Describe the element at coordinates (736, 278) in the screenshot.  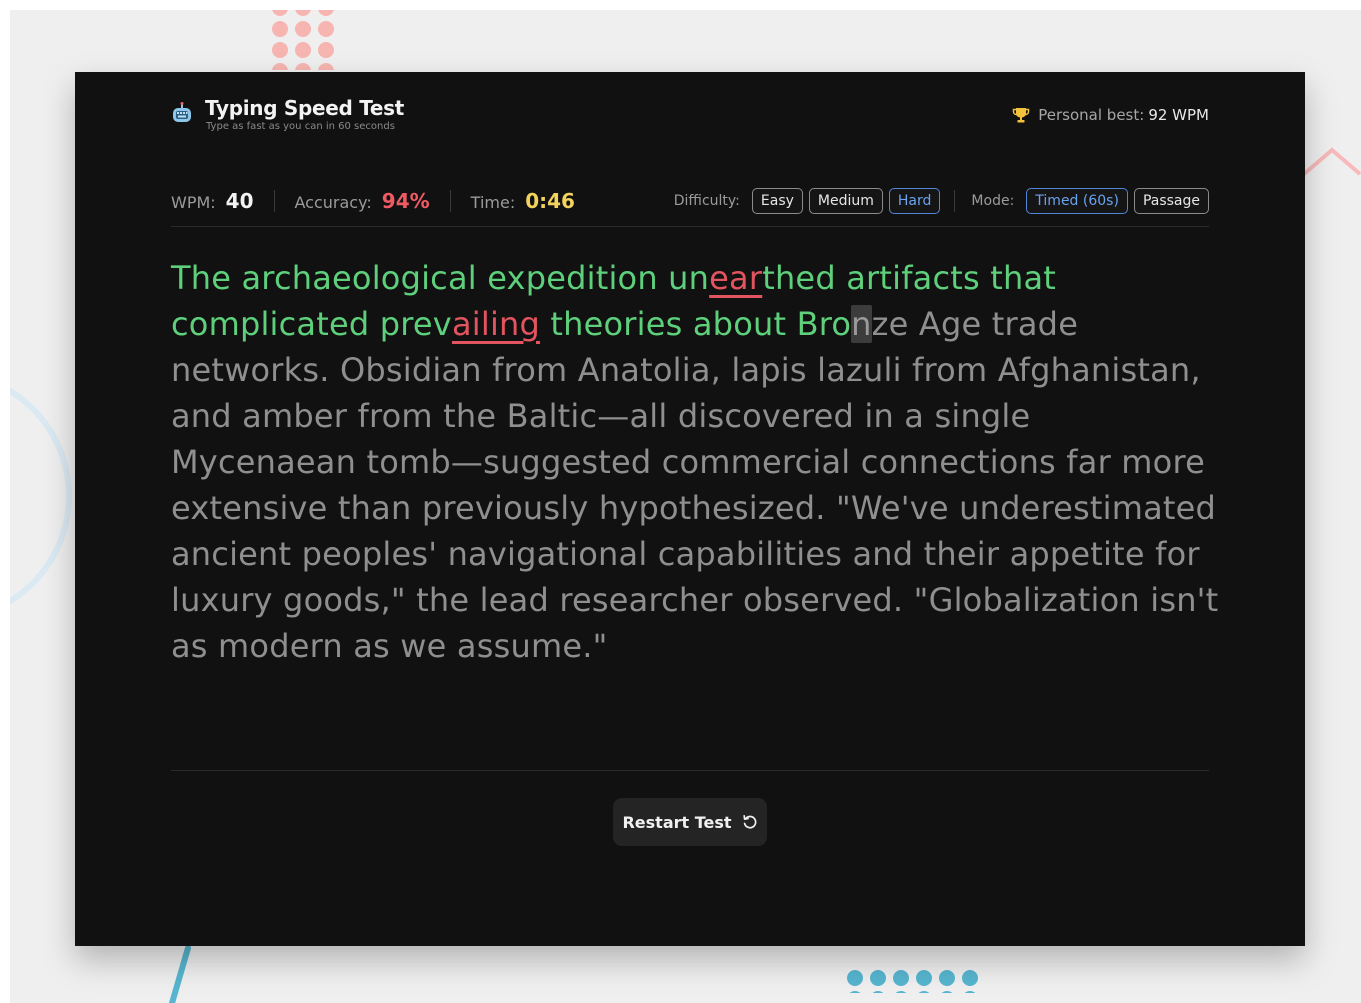
I see `typed-error-text: ear` at that location.